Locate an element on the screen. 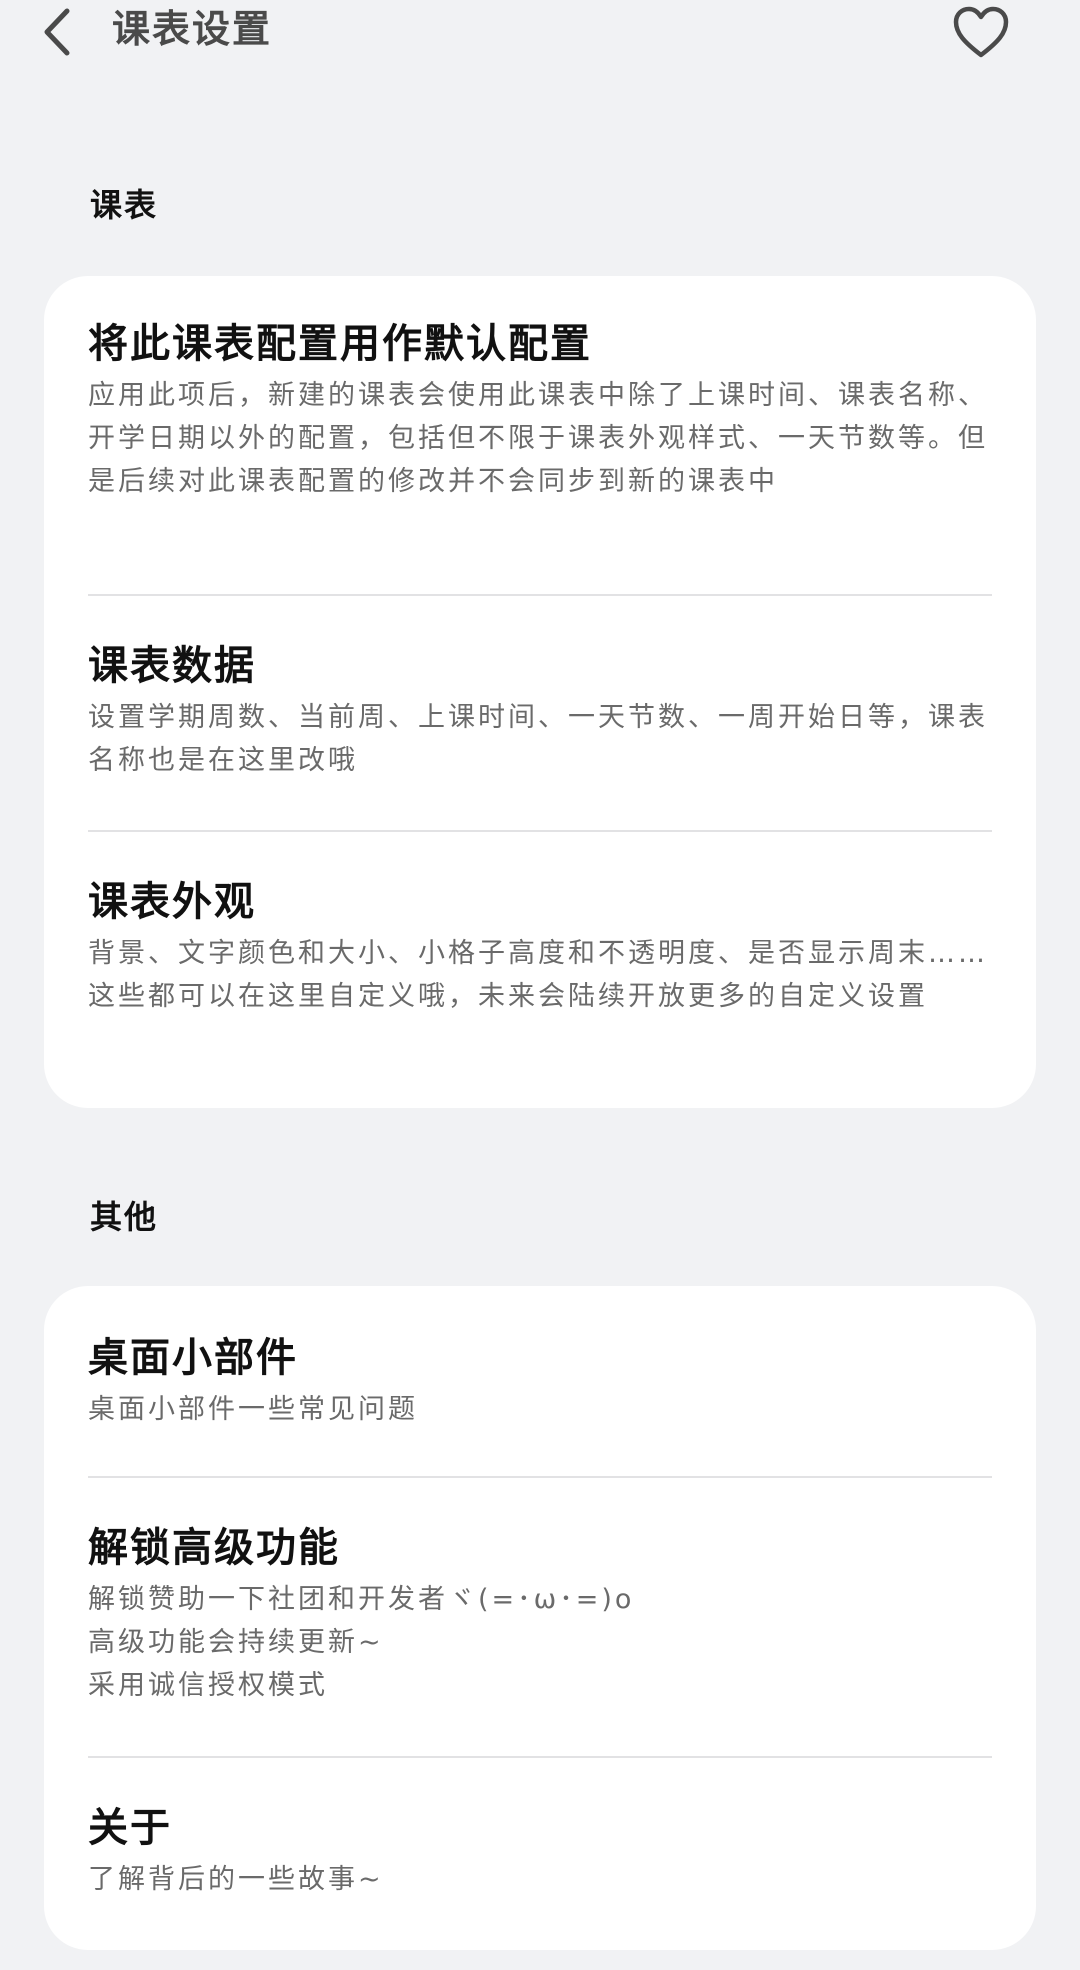 The height and width of the screenshot is (1970, 1080). setting-item-title: 关于 is located at coordinates (130, 1828).